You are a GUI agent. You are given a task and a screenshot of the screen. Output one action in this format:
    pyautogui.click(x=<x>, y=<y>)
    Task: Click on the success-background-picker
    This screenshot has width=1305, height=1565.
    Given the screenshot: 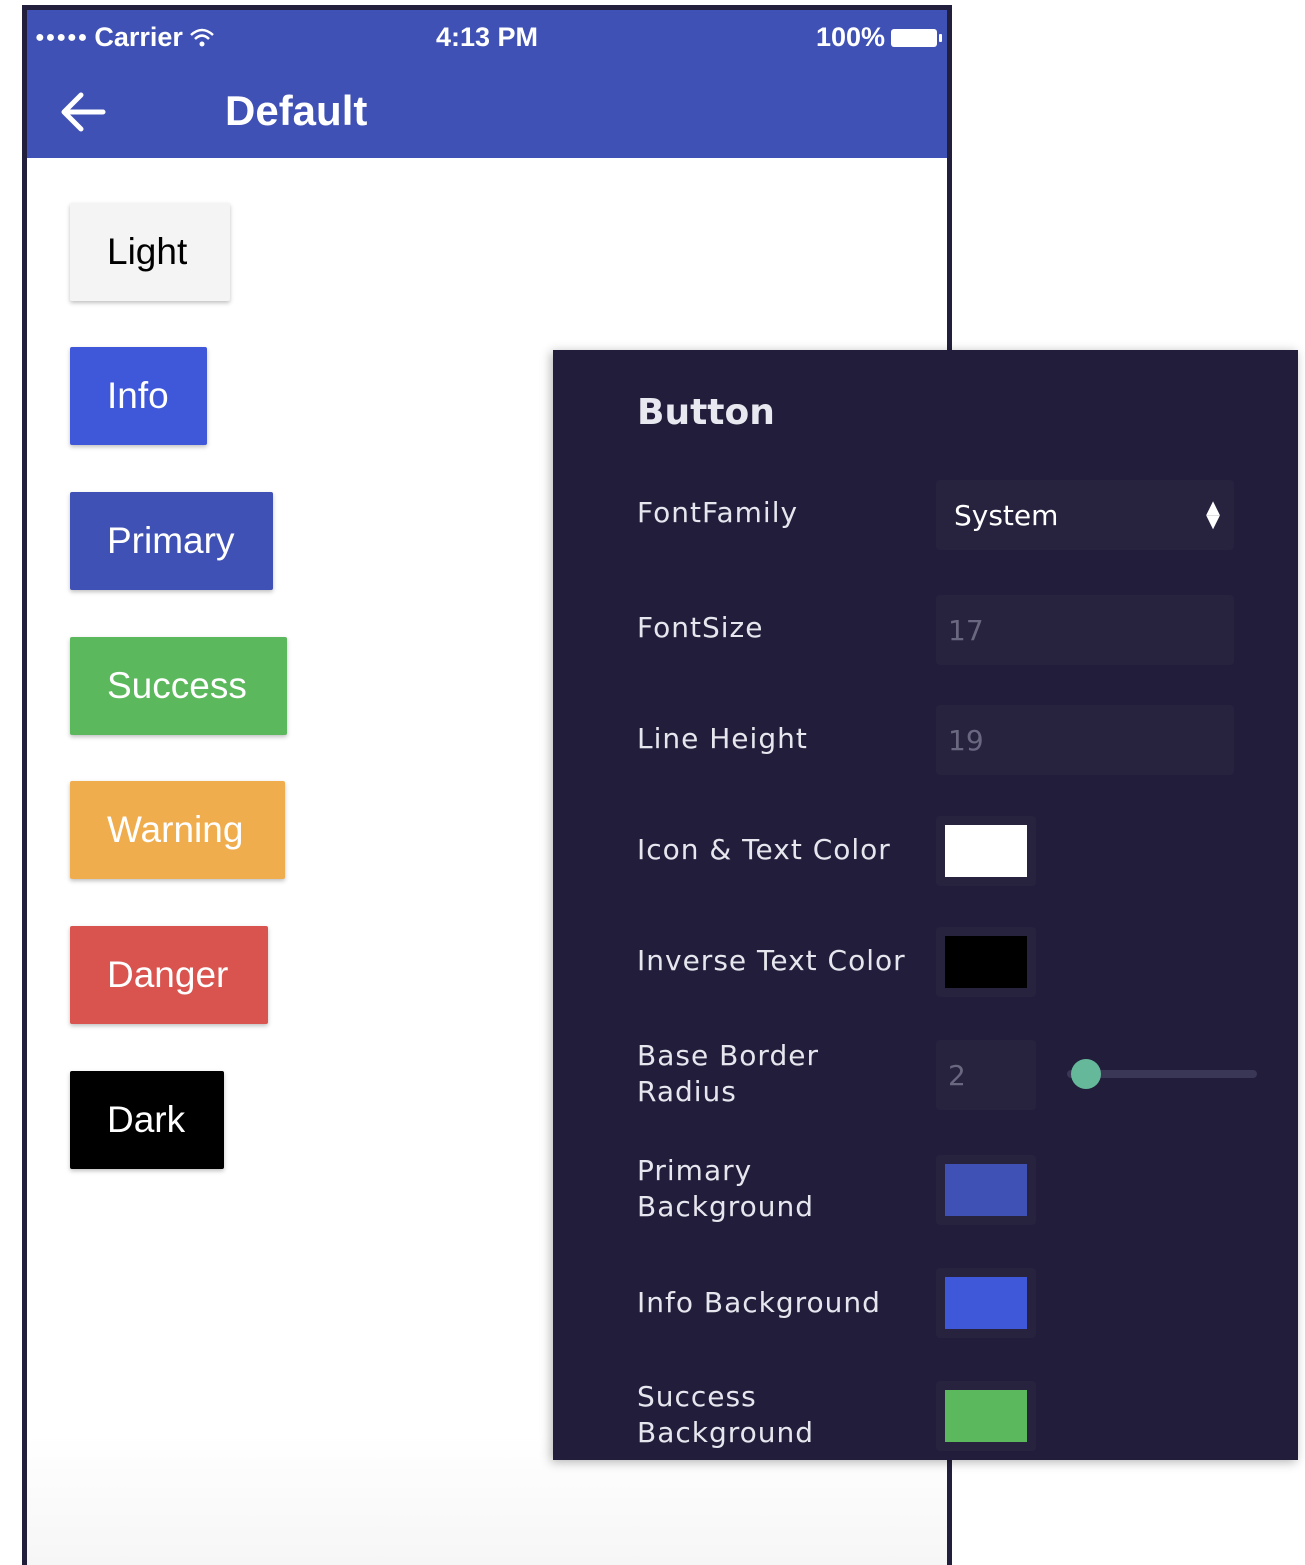 What is the action you would take?
    pyautogui.click(x=986, y=1416)
    